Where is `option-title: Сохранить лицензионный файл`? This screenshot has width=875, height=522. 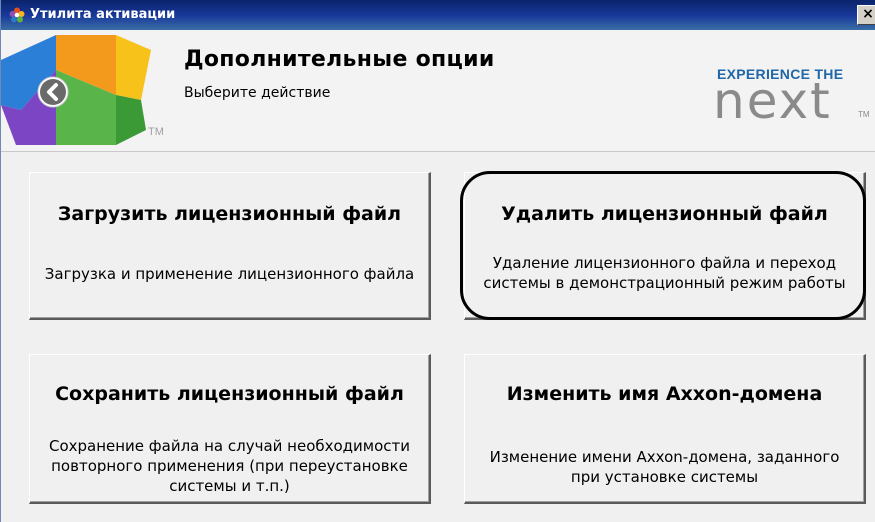 option-title: Сохранить лицензионный файл is located at coordinates (229, 394).